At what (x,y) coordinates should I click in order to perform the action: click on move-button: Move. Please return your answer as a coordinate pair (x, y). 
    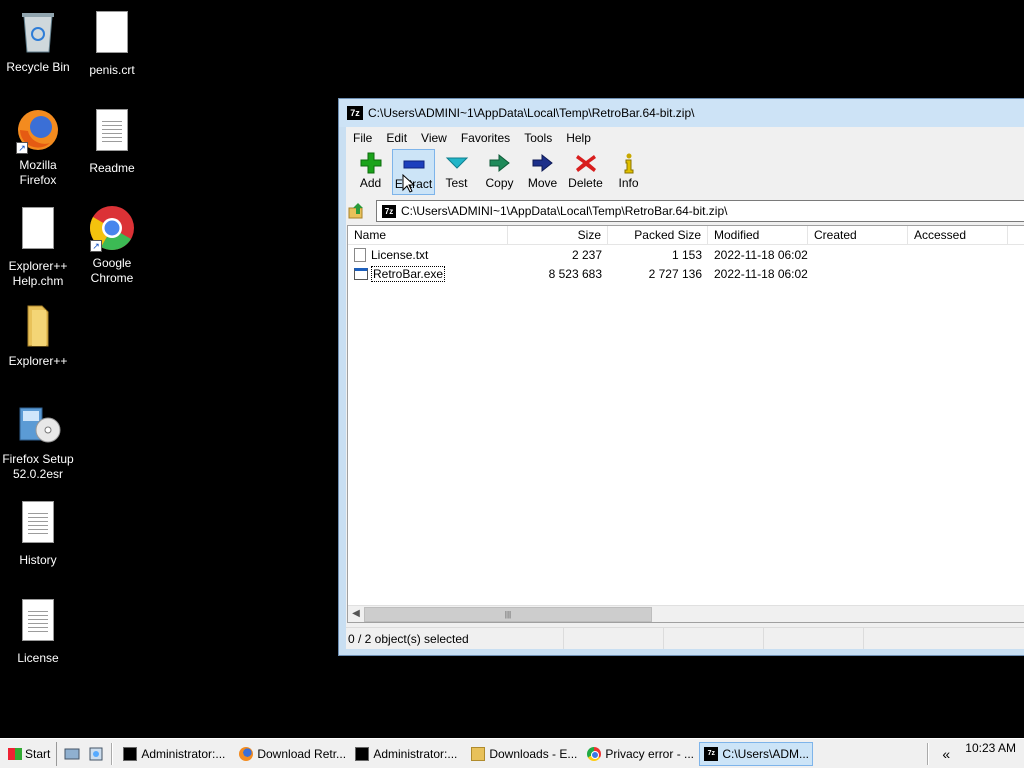
    Looking at the image, I should click on (542, 172).